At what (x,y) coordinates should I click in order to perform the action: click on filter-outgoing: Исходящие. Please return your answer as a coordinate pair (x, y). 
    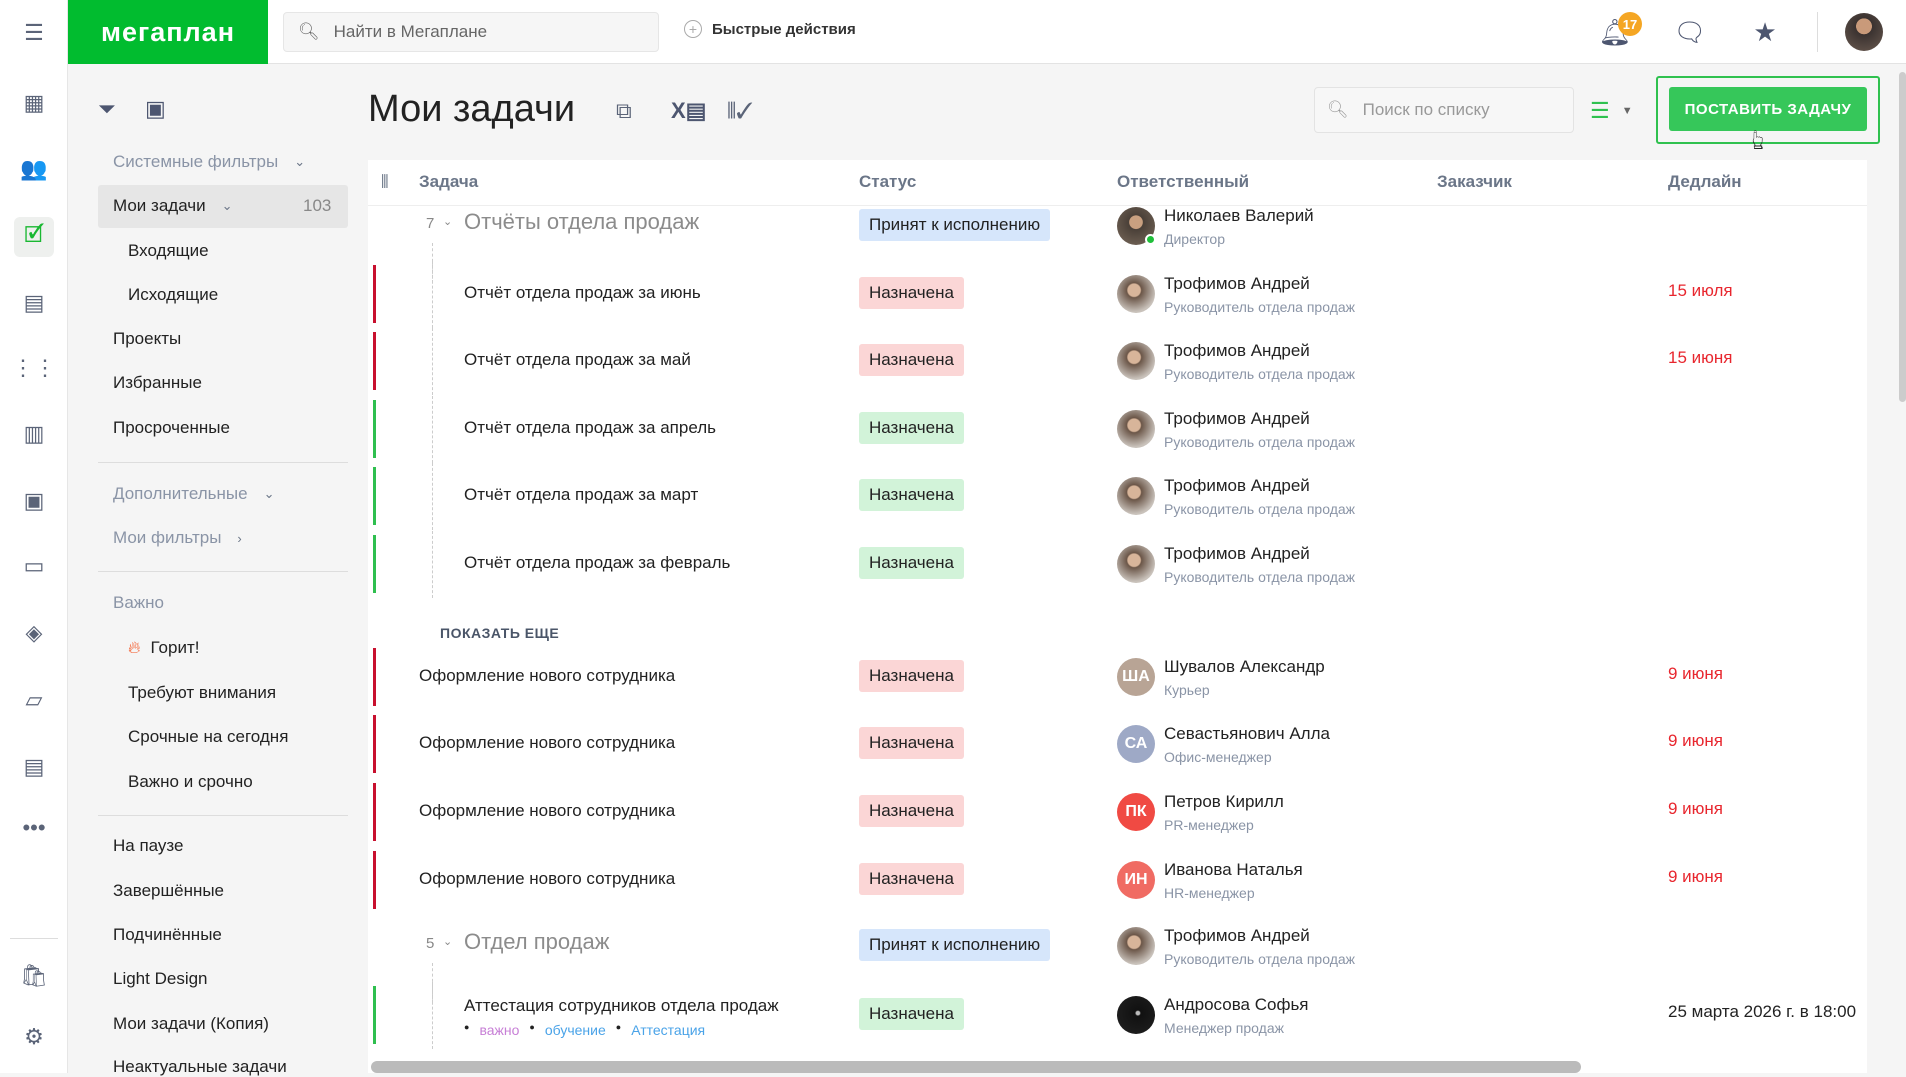
    Looking at the image, I should click on (173, 295).